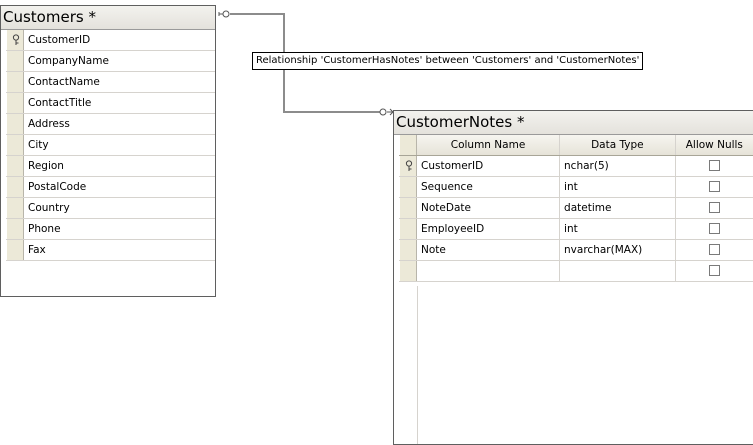 This screenshot has height=445, width=753. I want to click on data-type-header: Data Type, so click(618, 145).